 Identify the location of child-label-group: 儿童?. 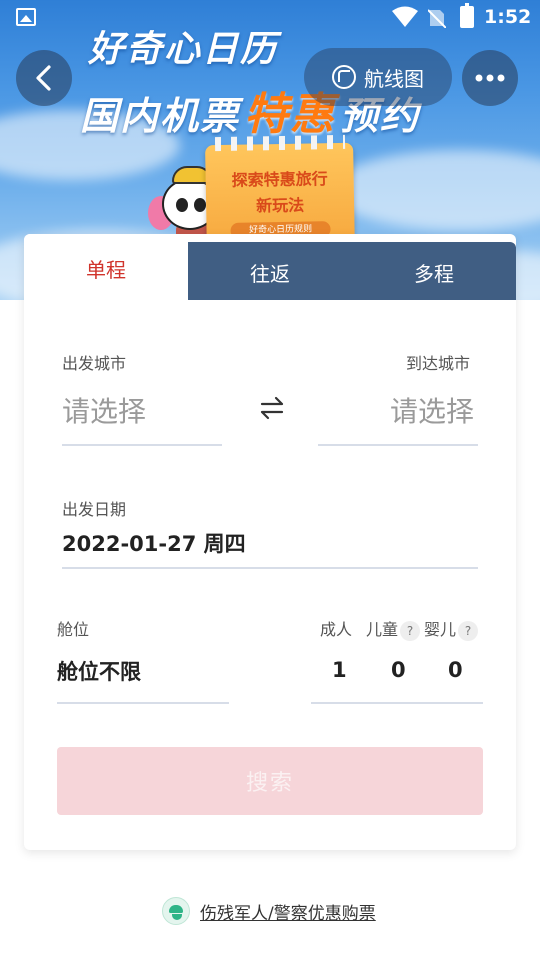
(393, 628).